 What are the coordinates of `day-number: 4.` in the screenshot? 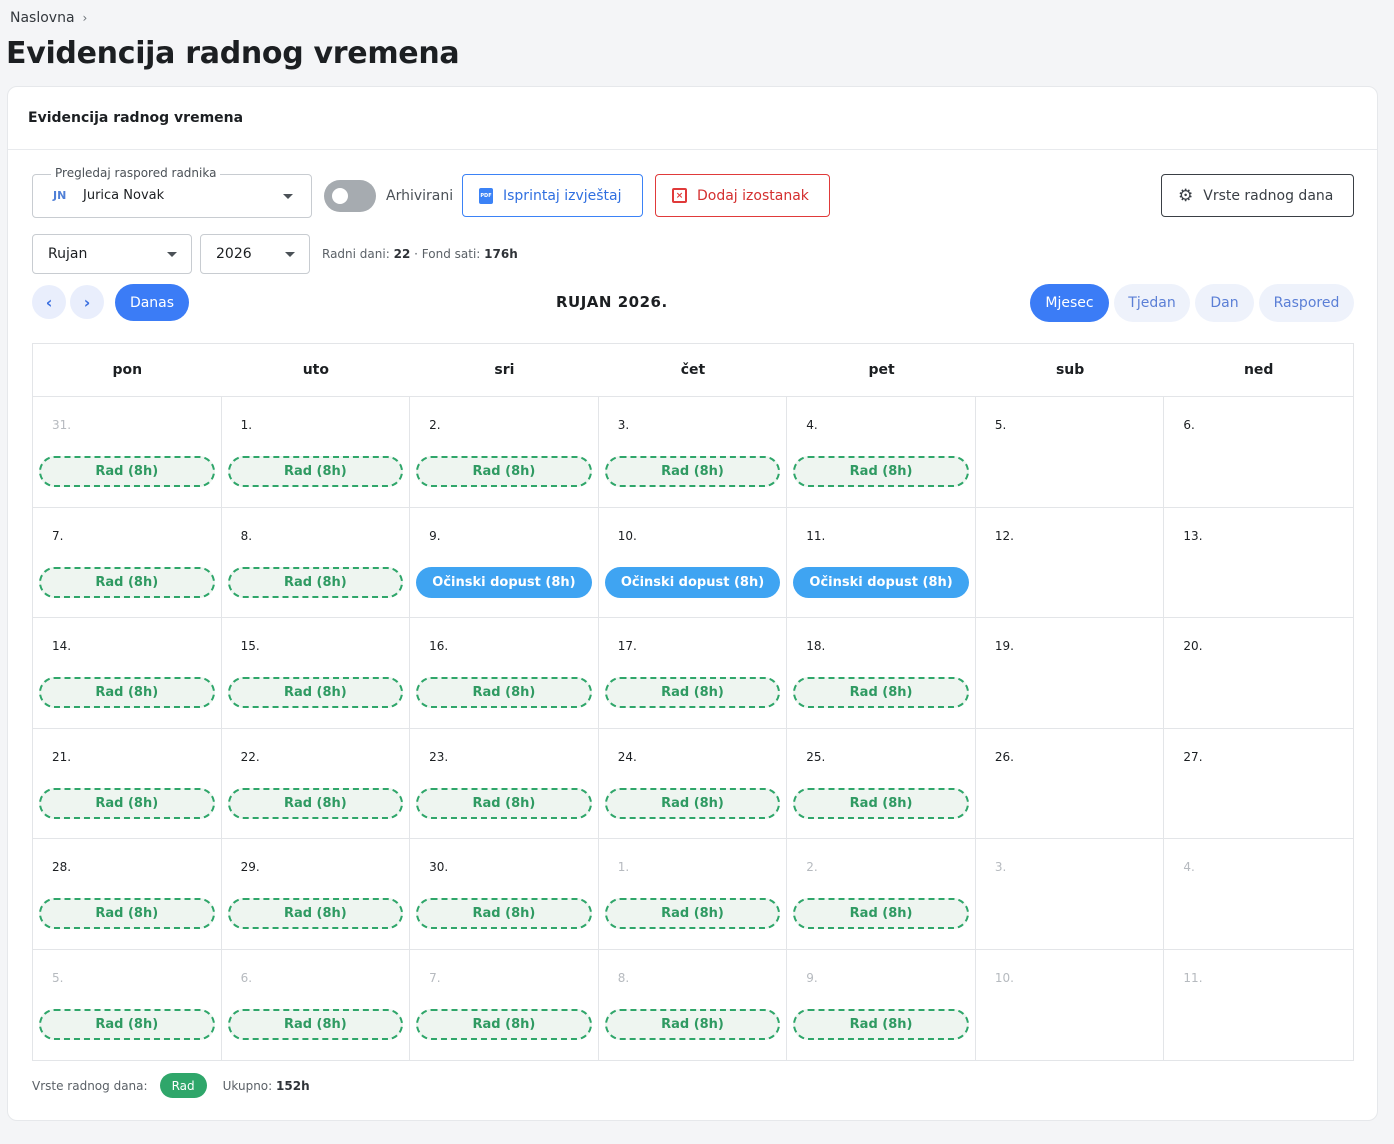 It's located at (812, 425).